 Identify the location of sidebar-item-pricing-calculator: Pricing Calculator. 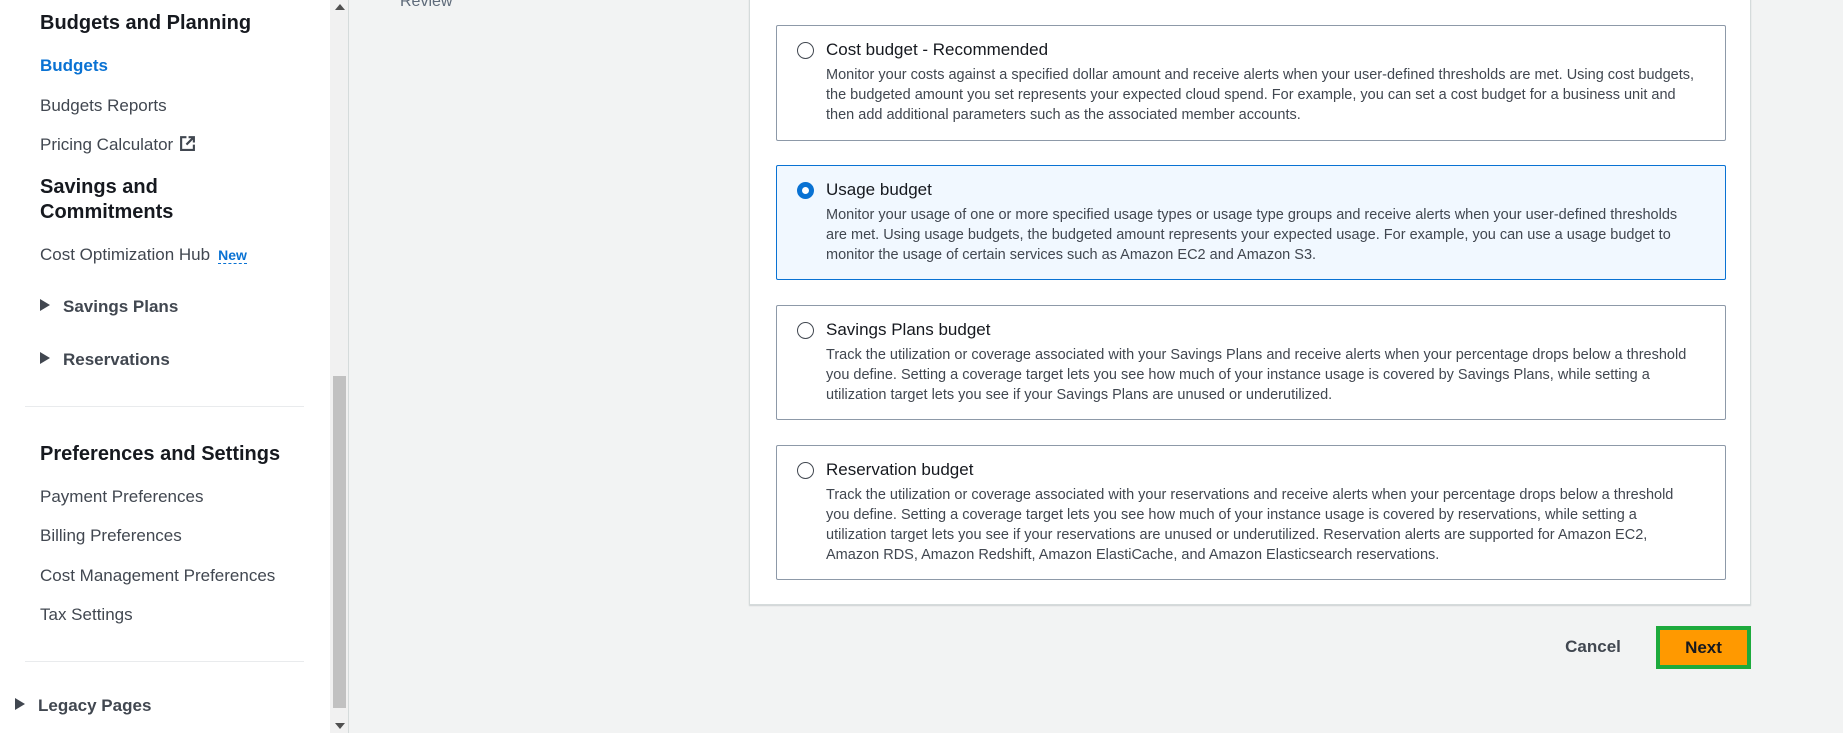
(118, 146).